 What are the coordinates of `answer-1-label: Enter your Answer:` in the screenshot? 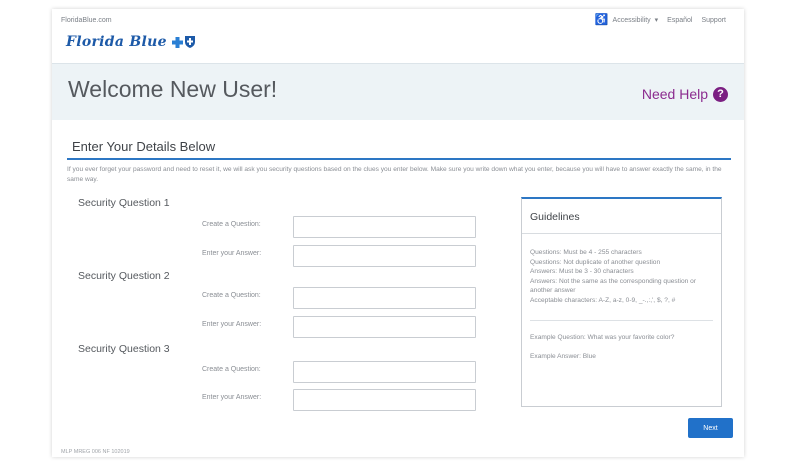 It's located at (232, 253).